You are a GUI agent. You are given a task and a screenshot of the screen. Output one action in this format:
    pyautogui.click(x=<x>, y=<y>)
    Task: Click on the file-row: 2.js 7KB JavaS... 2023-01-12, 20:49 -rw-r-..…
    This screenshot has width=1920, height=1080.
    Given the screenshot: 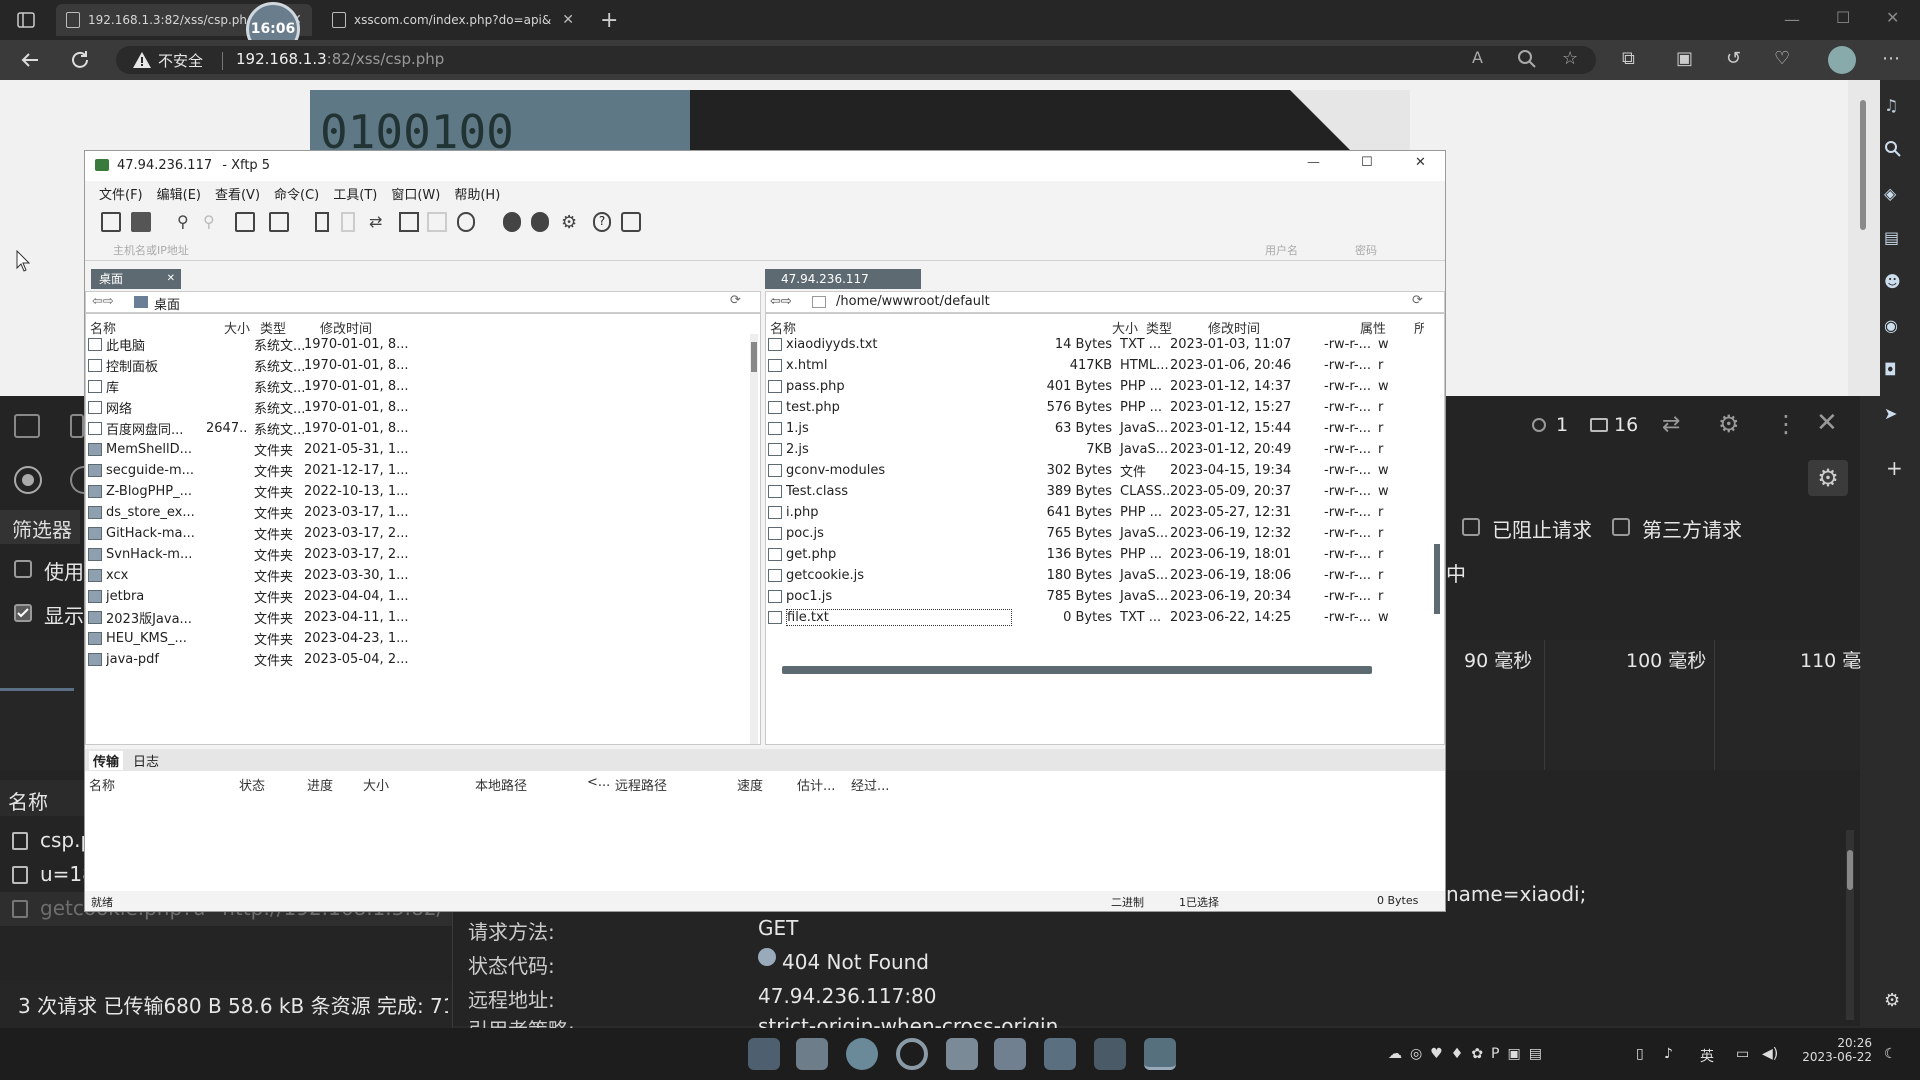 What is the action you would take?
    pyautogui.click(x=1098, y=449)
    